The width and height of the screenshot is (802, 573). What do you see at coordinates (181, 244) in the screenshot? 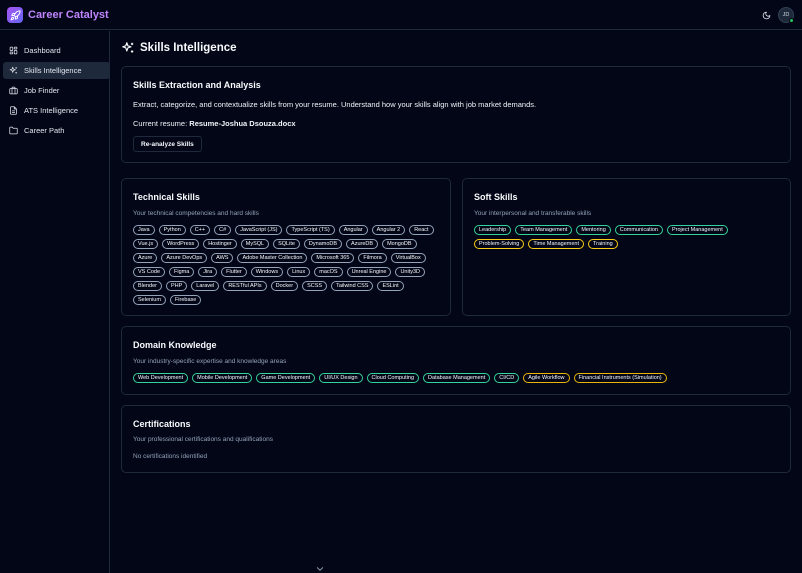
I see `skill-chip: WordPress` at bounding box center [181, 244].